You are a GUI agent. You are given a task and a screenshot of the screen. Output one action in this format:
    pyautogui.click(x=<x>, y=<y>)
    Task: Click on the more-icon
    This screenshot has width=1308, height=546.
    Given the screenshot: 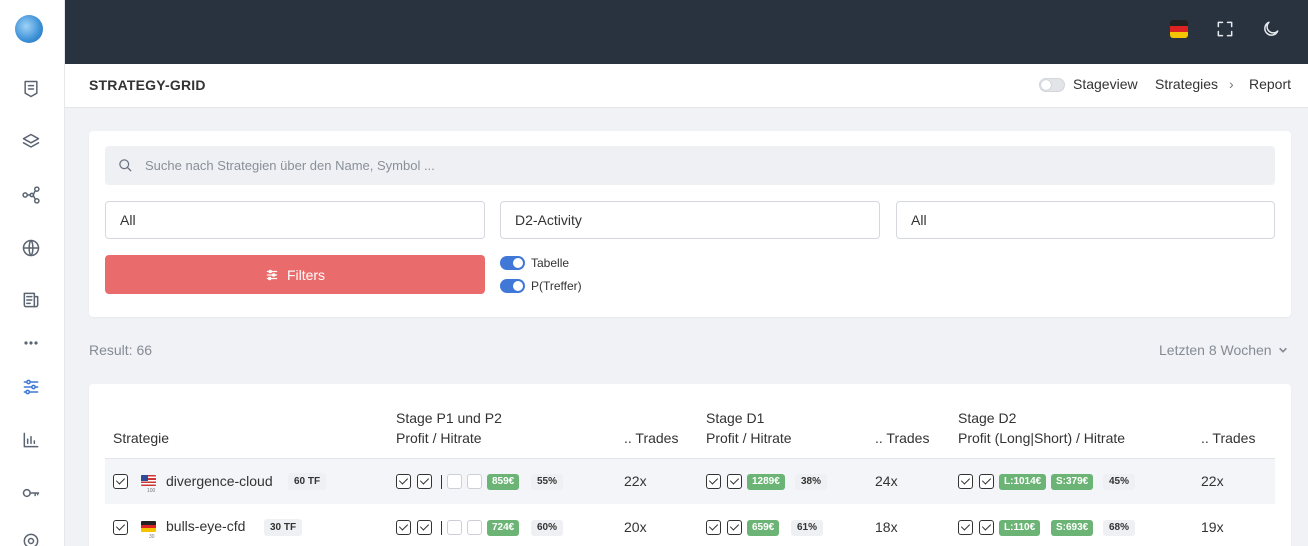 What is the action you would take?
    pyautogui.click(x=31, y=343)
    